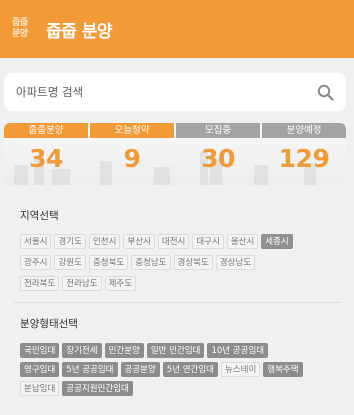  I want to click on type-tag: 공공분양, so click(140, 369).